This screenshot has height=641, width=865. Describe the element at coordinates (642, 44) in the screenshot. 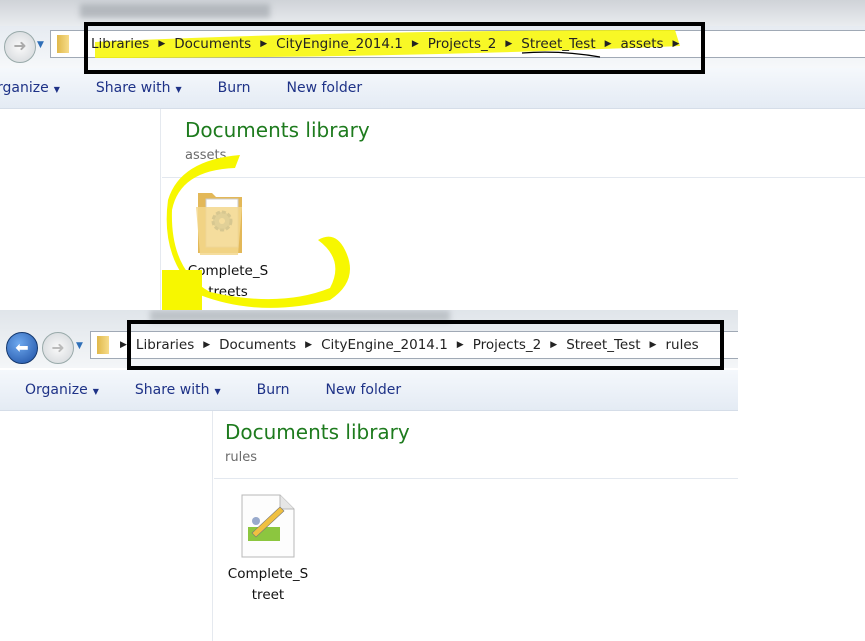

I see `crumb: assets` at that location.